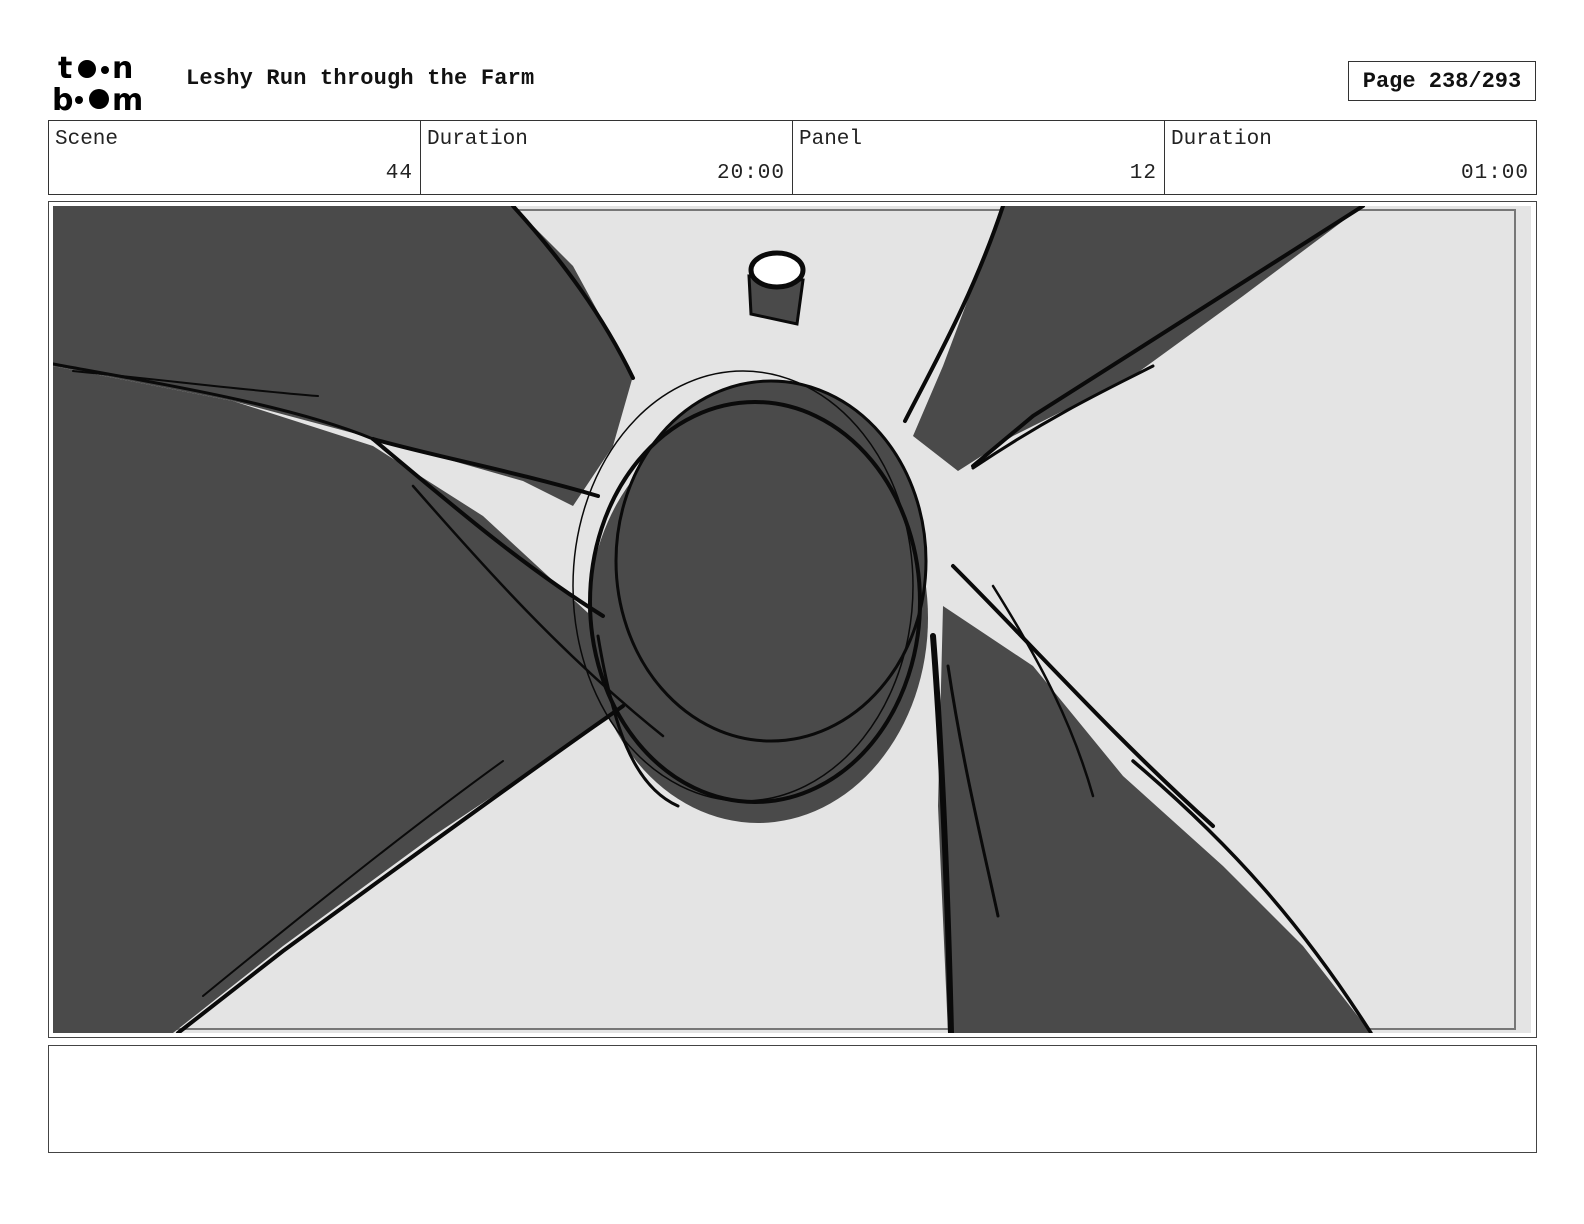 The width and height of the screenshot is (1584, 1224). I want to click on panel-value: 12, so click(1143, 173).